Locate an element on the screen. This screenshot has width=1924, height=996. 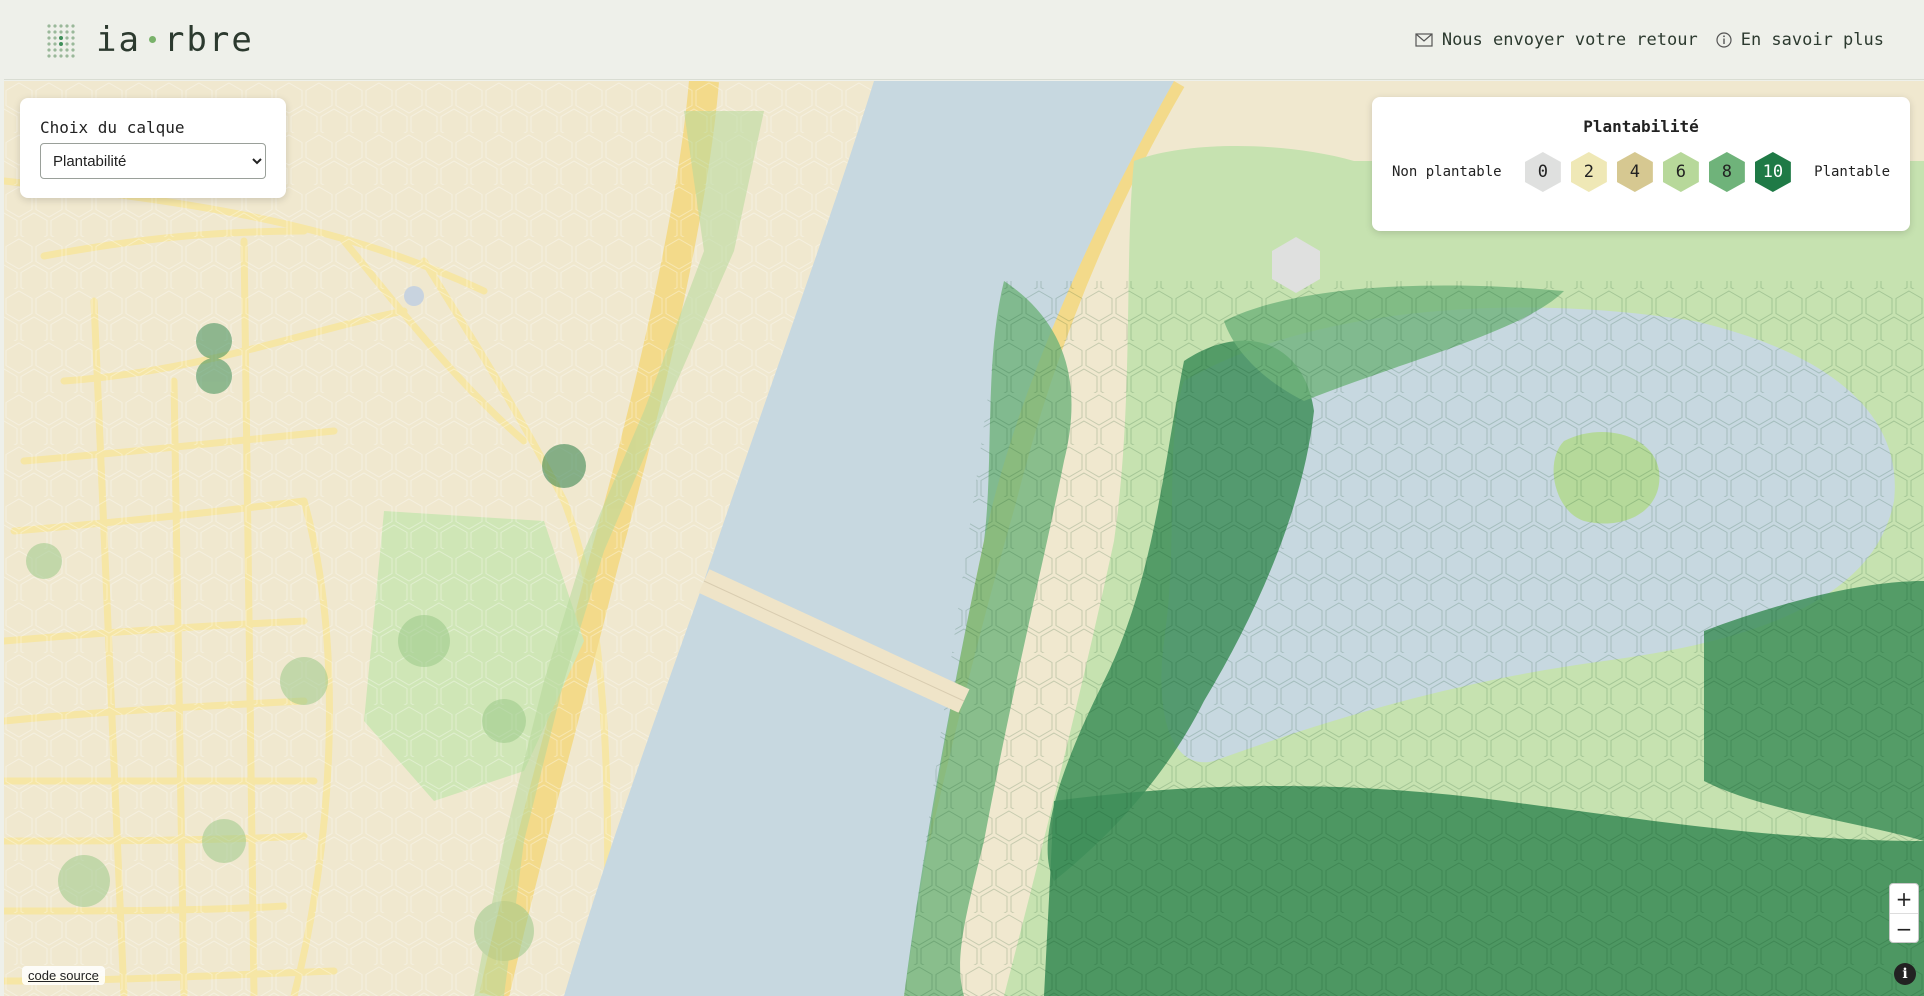
brand-name-left: ia is located at coordinates (118, 39).